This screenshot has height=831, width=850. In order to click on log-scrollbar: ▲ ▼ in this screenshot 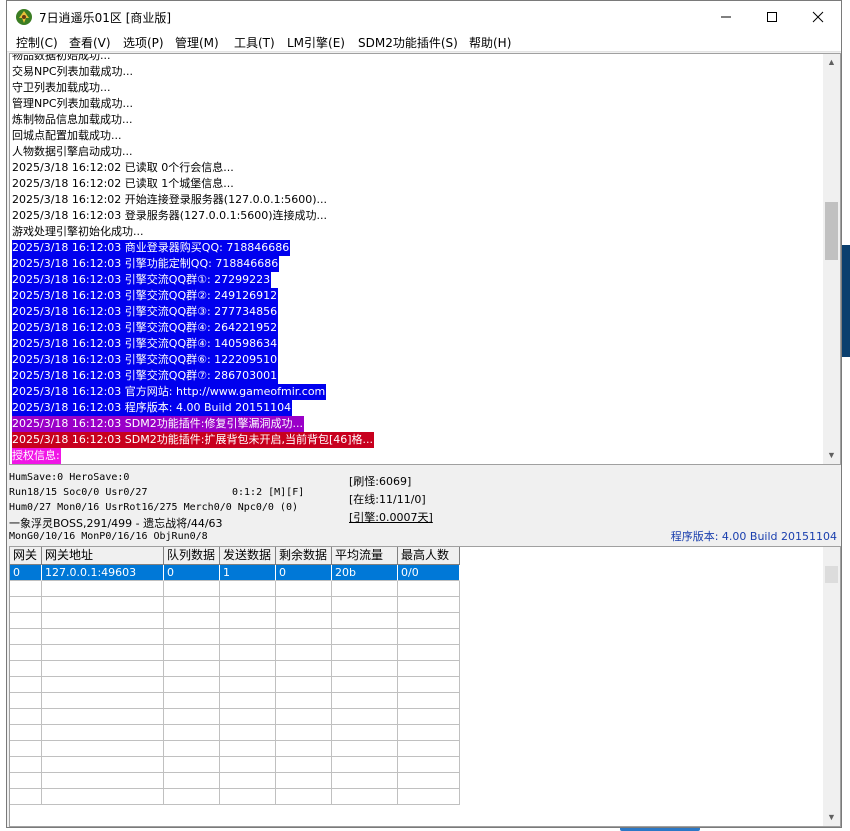, I will do `click(831, 259)`.